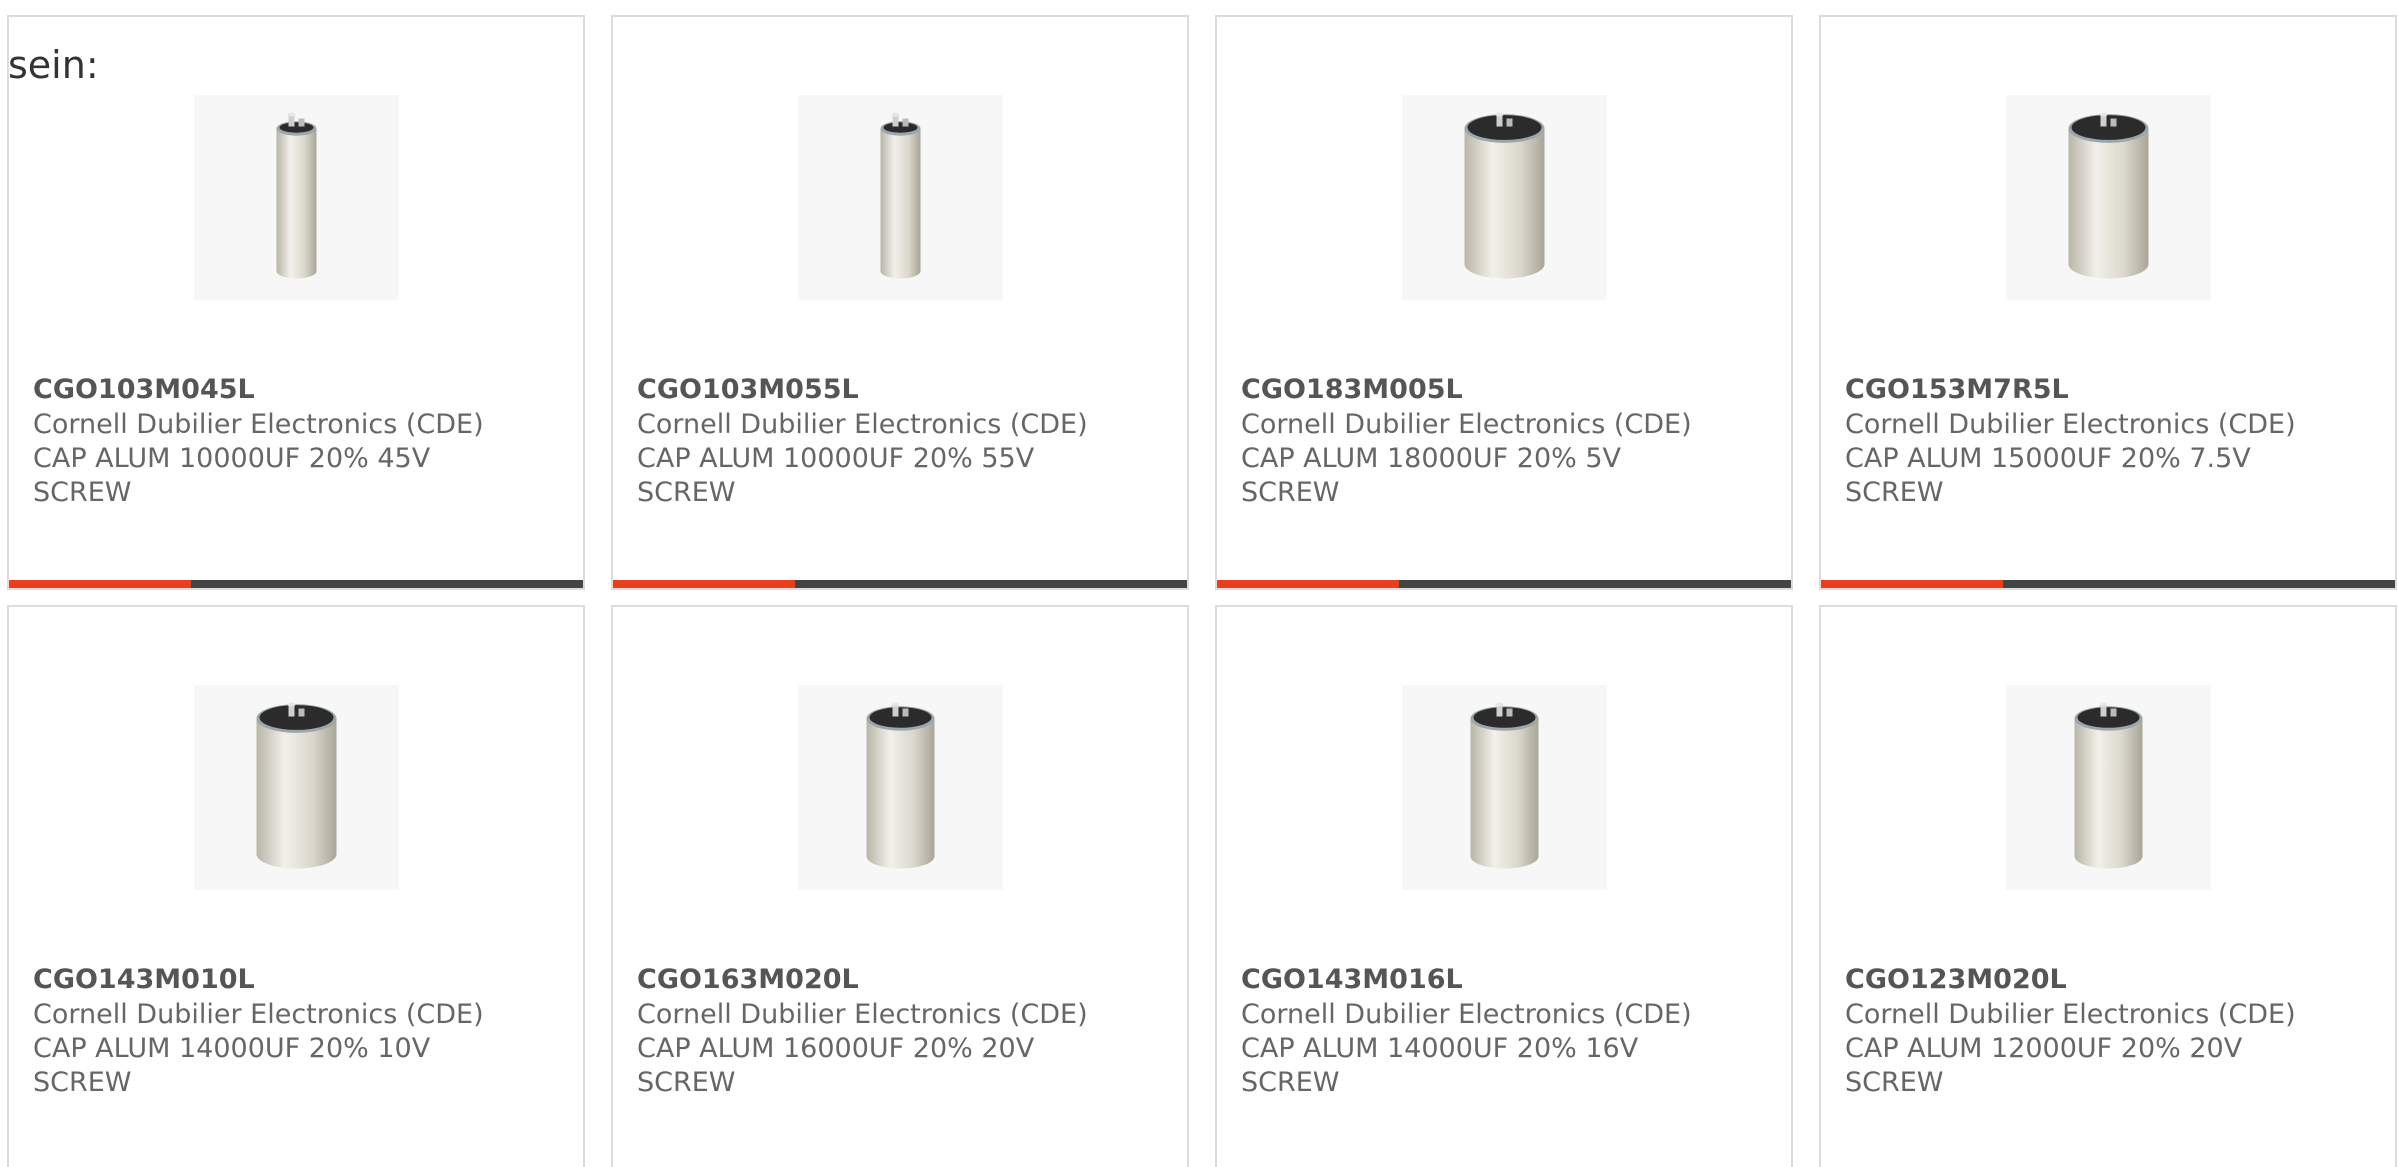 This screenshot has width=2398, height=1167. I want to click on description: CAP ALUM 12000UF 20% 20V, so click(2044, 1048).